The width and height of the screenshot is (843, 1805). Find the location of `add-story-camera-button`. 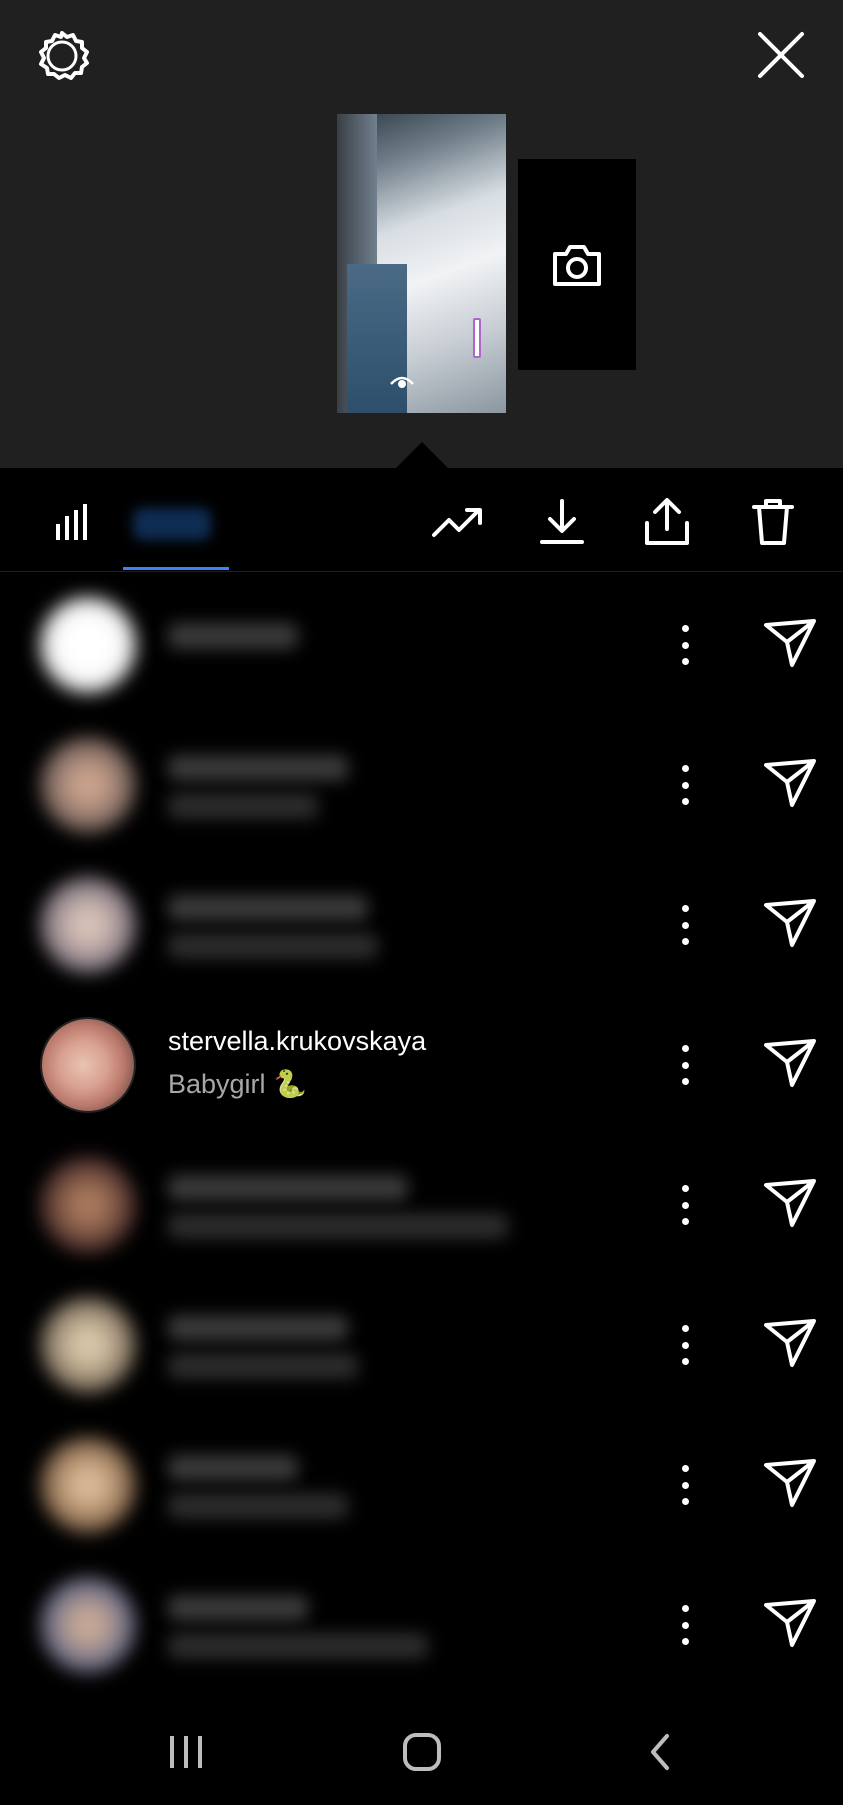

add-story-camera-button is located at coordinates (577, 264).